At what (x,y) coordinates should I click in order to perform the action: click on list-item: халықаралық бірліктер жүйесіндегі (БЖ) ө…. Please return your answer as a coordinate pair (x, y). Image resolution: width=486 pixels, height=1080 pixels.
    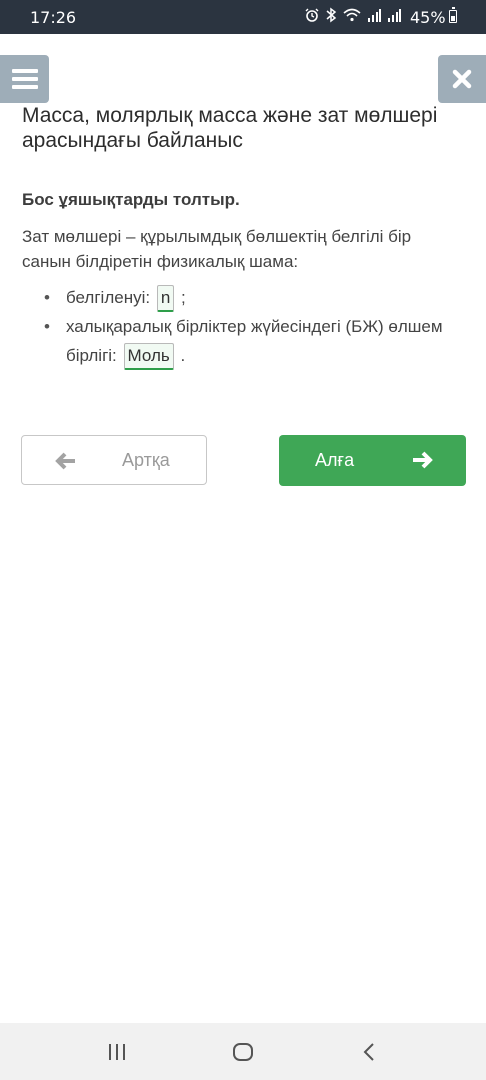
    Looking at the image, I should click on (242, 341).